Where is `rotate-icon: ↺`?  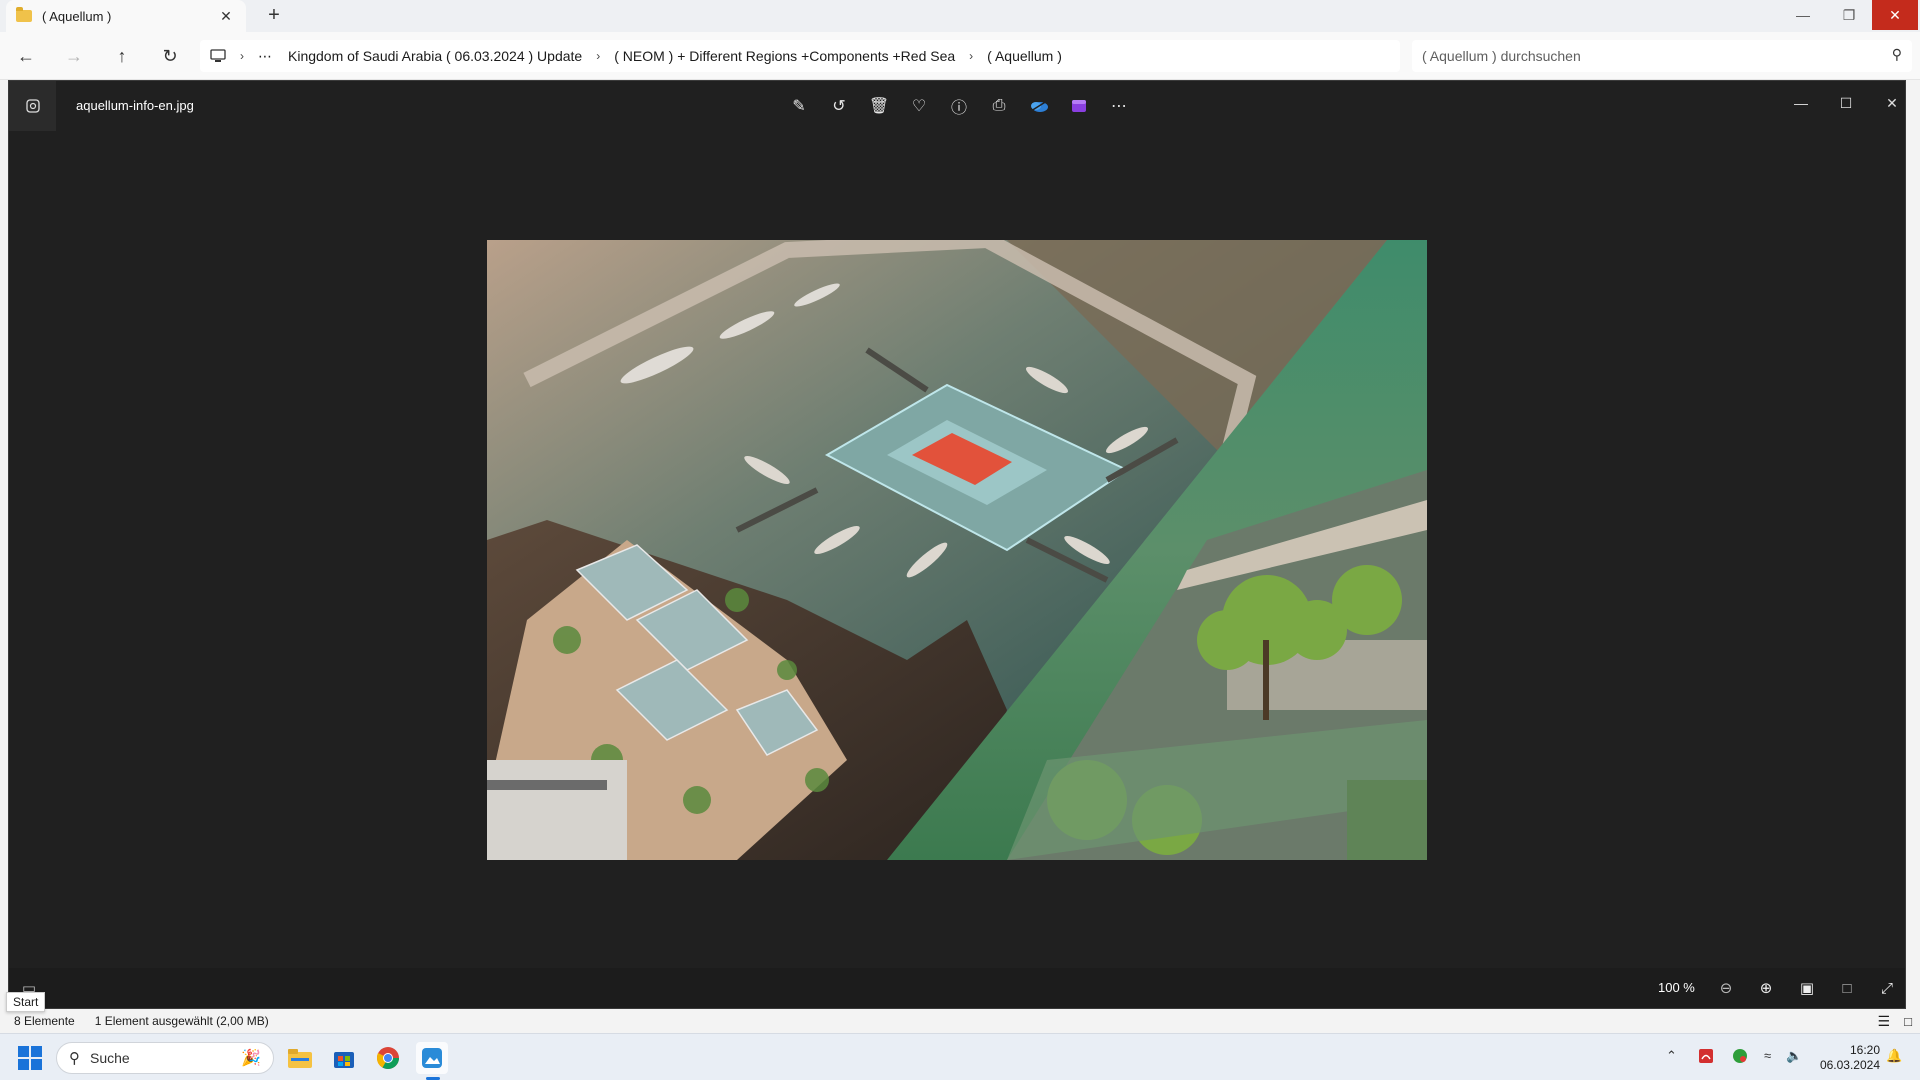 rotate-icon: ↺ is located at coordinates (839, 106).